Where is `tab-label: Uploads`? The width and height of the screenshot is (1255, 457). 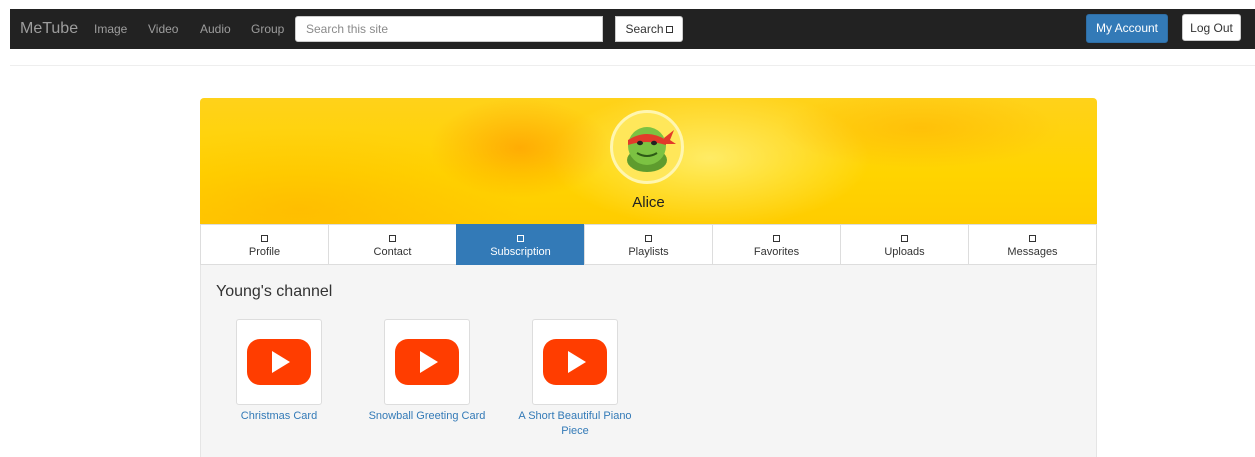 tab-label: Uploads is located at coordinates (904, 252).